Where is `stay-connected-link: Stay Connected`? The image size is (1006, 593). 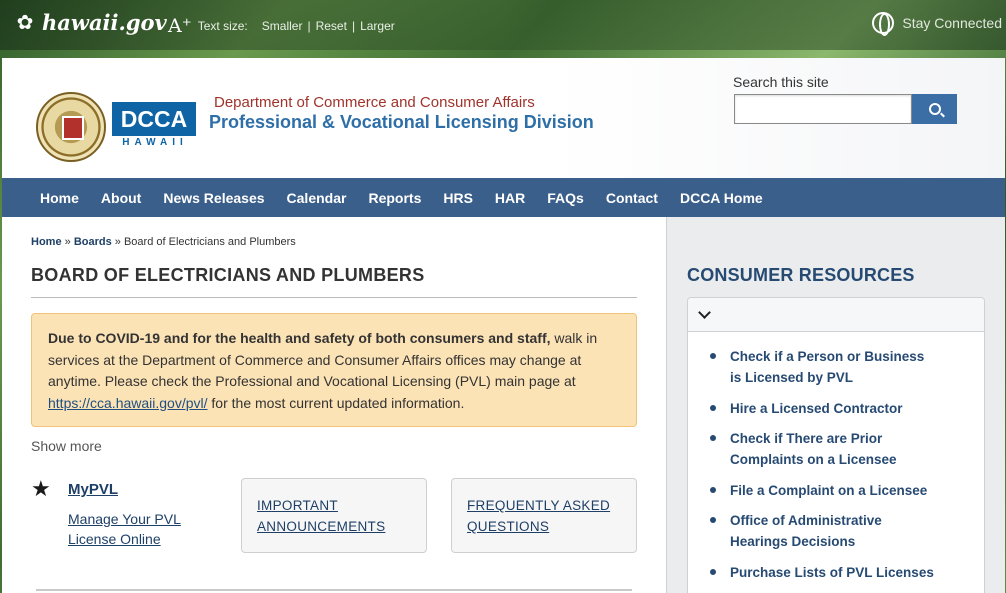 stay-connected-link: Stay Connected is located at coordinates (937, 24).